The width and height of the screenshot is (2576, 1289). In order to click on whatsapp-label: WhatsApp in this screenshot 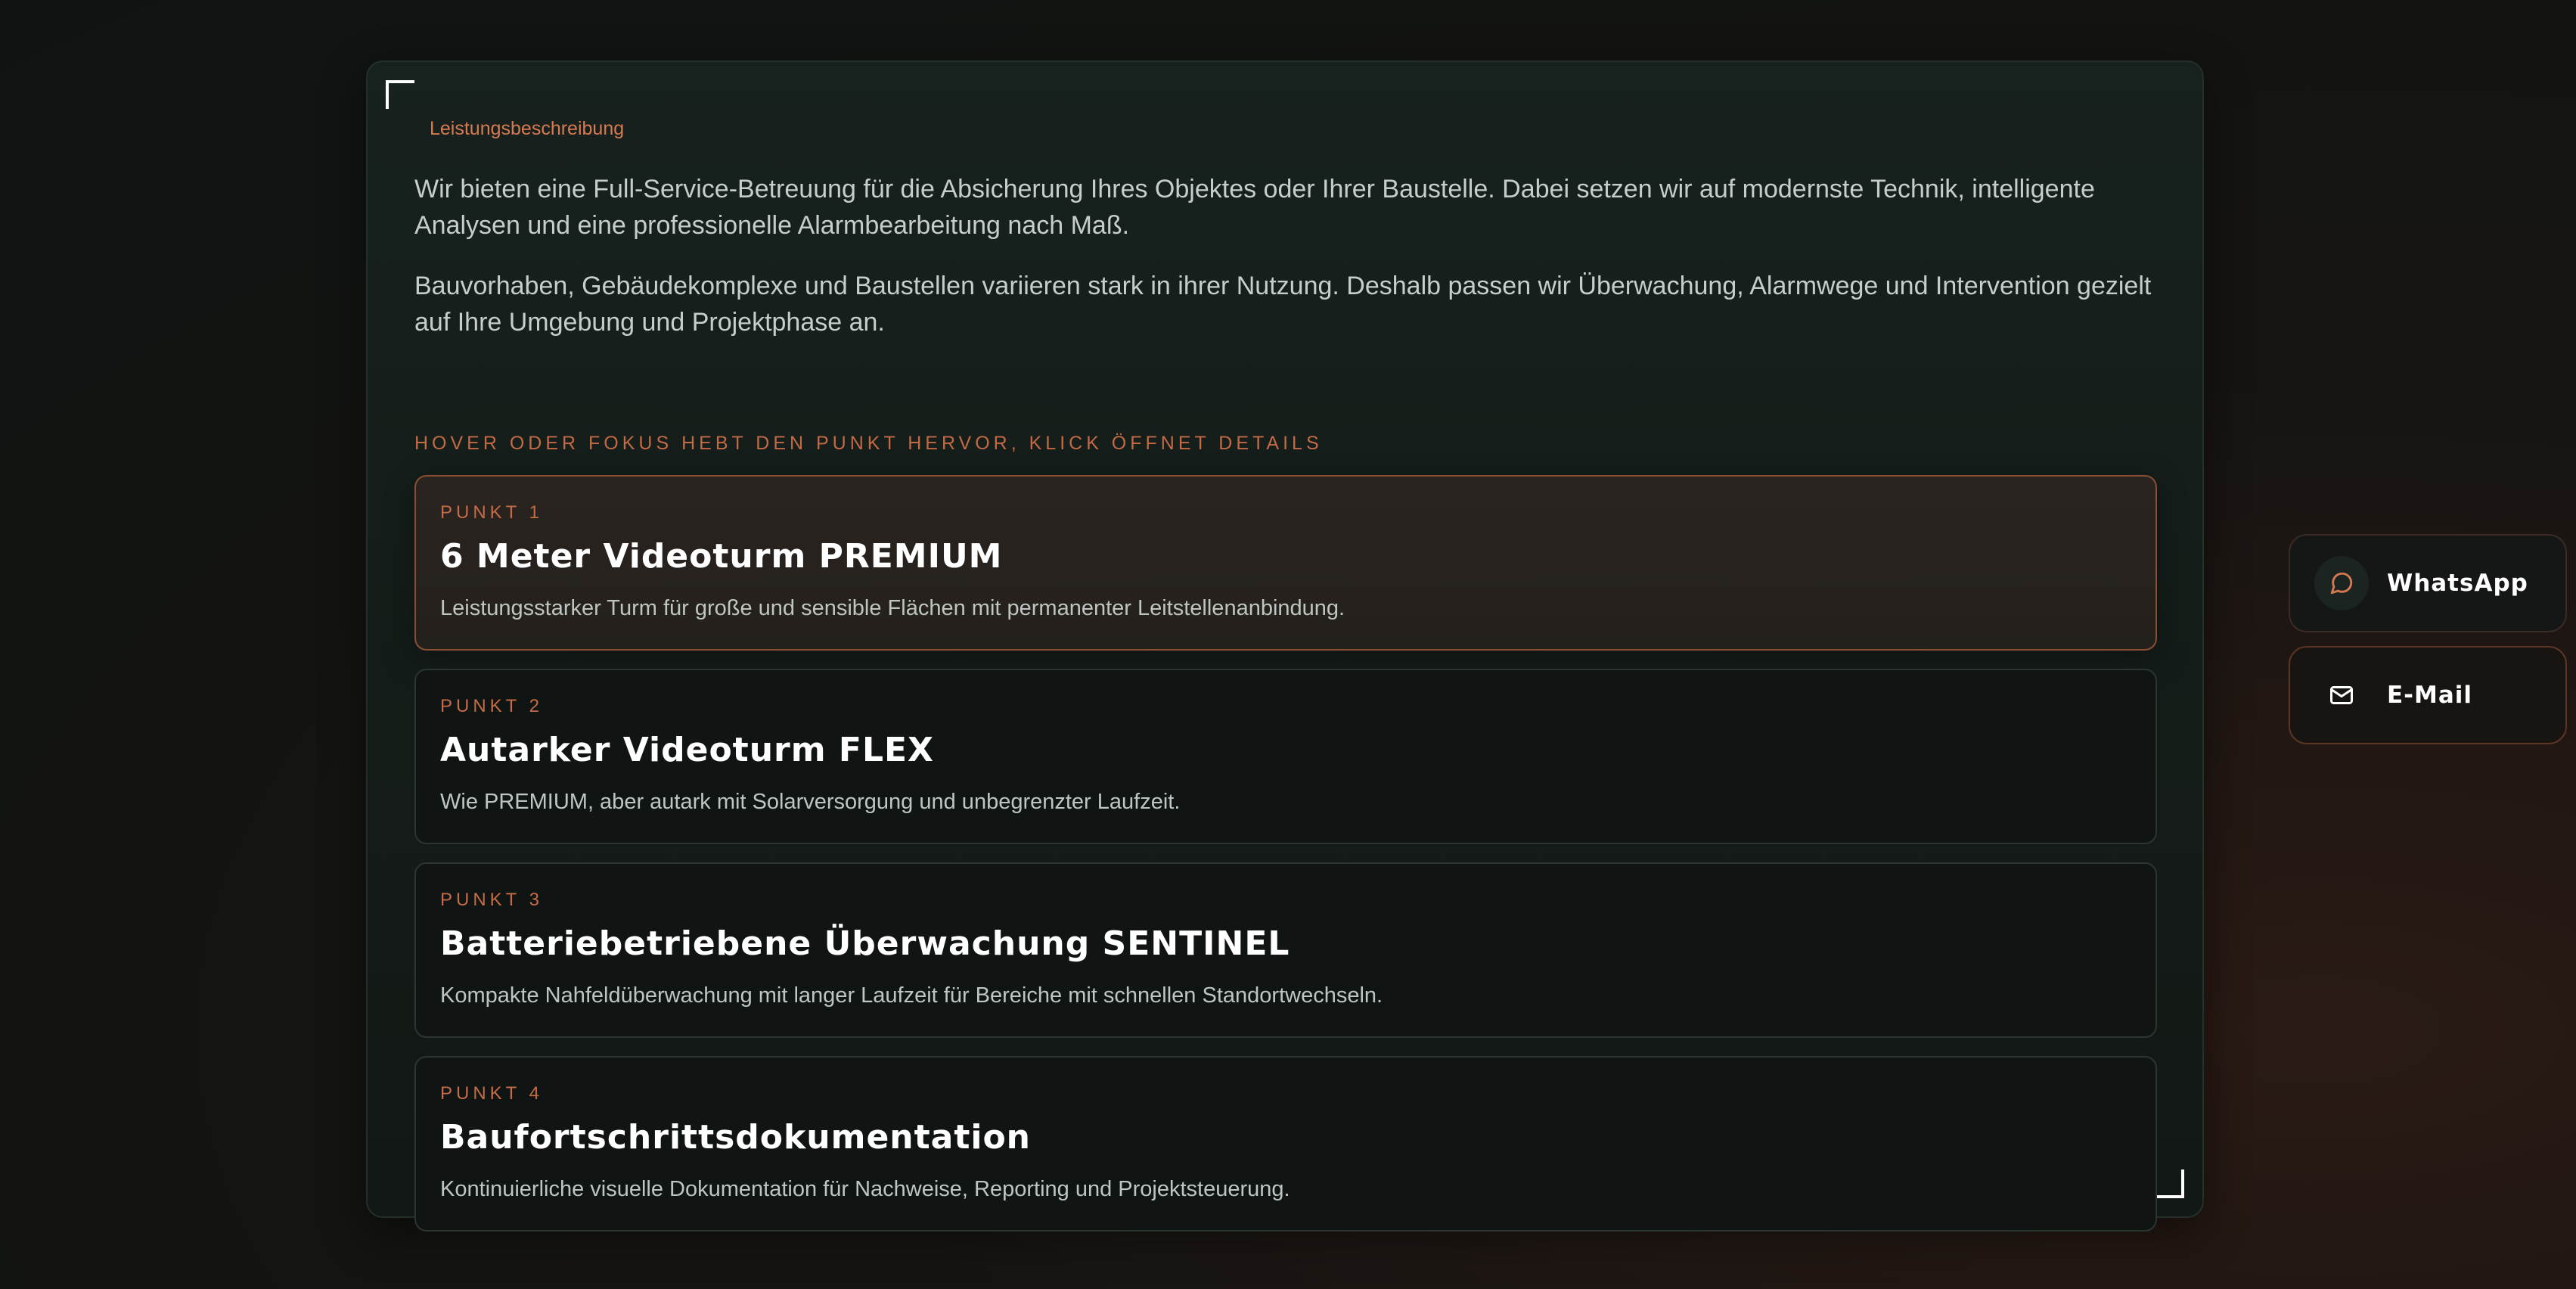, I will do `click(2457, 583)`.